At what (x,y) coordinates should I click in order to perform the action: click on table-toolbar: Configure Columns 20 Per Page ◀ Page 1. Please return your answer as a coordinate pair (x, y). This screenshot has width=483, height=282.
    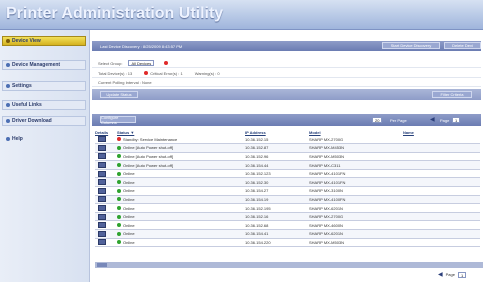
    Looking at the image, I should click on (286, 120).